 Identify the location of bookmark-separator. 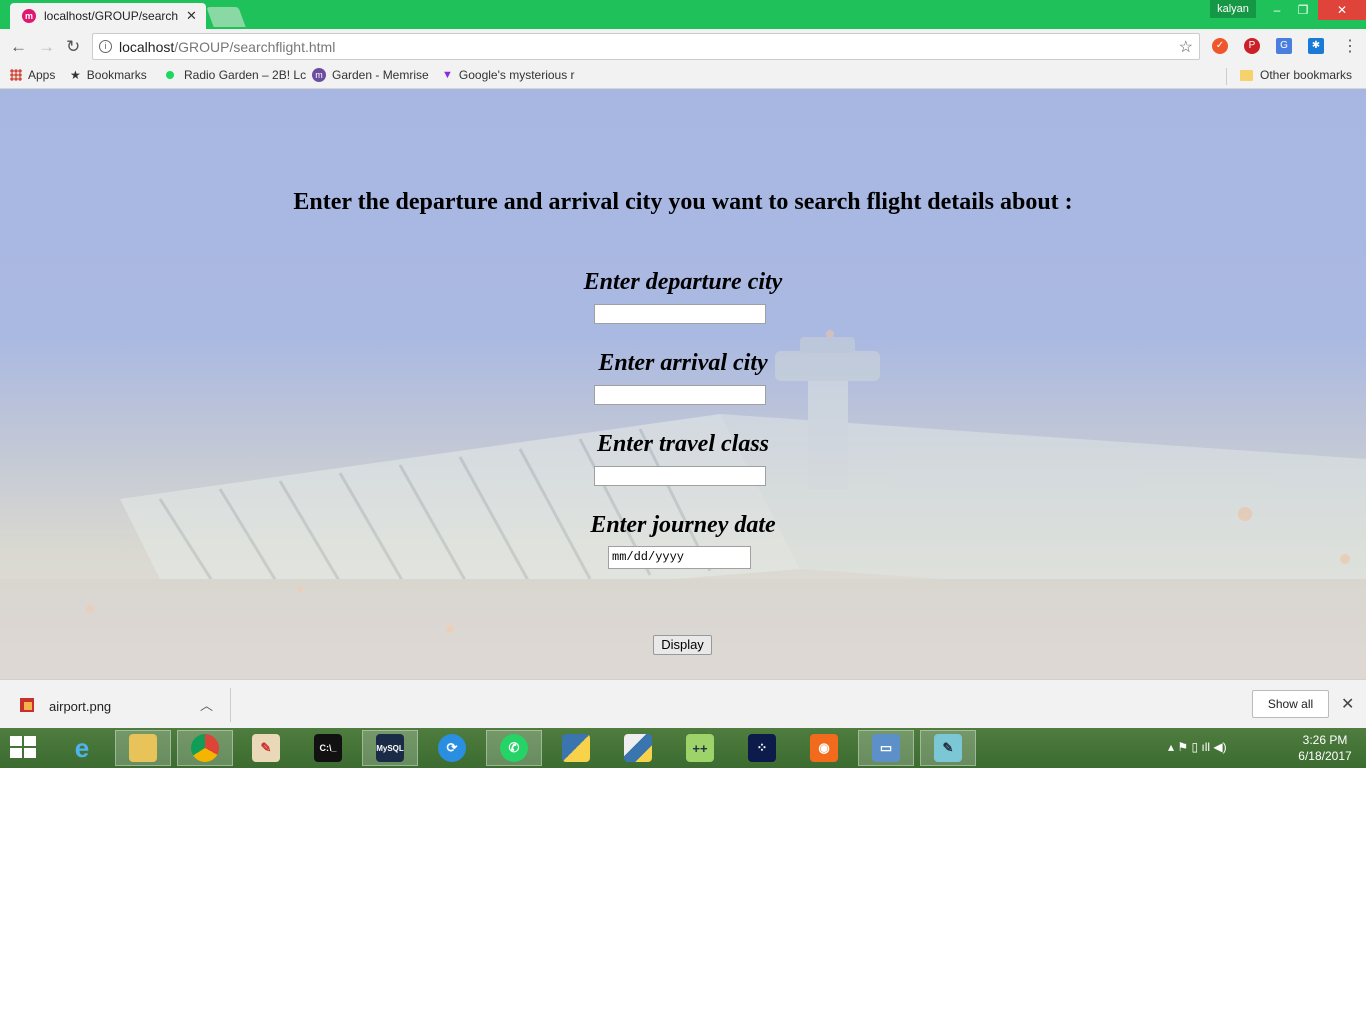
(1226, 76).